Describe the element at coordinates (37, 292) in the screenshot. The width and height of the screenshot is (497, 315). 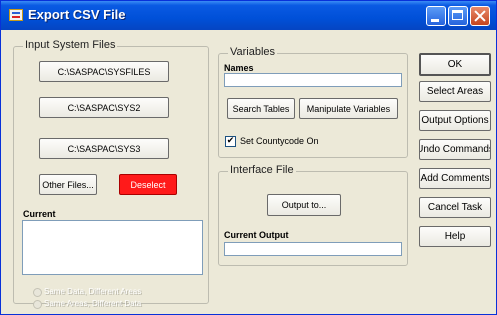
I see `radio-same-data` at that location.